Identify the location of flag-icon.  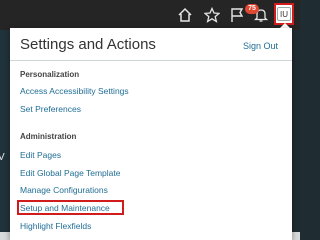
(237, 15).